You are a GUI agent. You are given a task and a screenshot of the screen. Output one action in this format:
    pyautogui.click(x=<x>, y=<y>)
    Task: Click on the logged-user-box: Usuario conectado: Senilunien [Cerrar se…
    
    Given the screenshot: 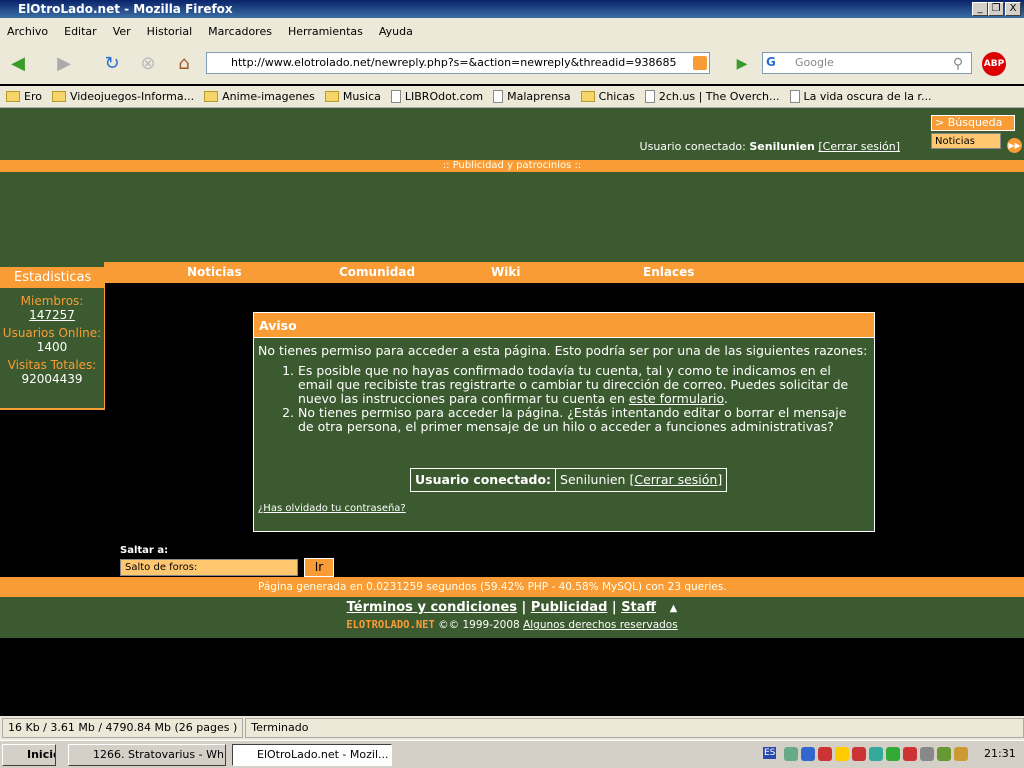 What is the action you would take?
    pyautogui.click(x=569, y=480)
    